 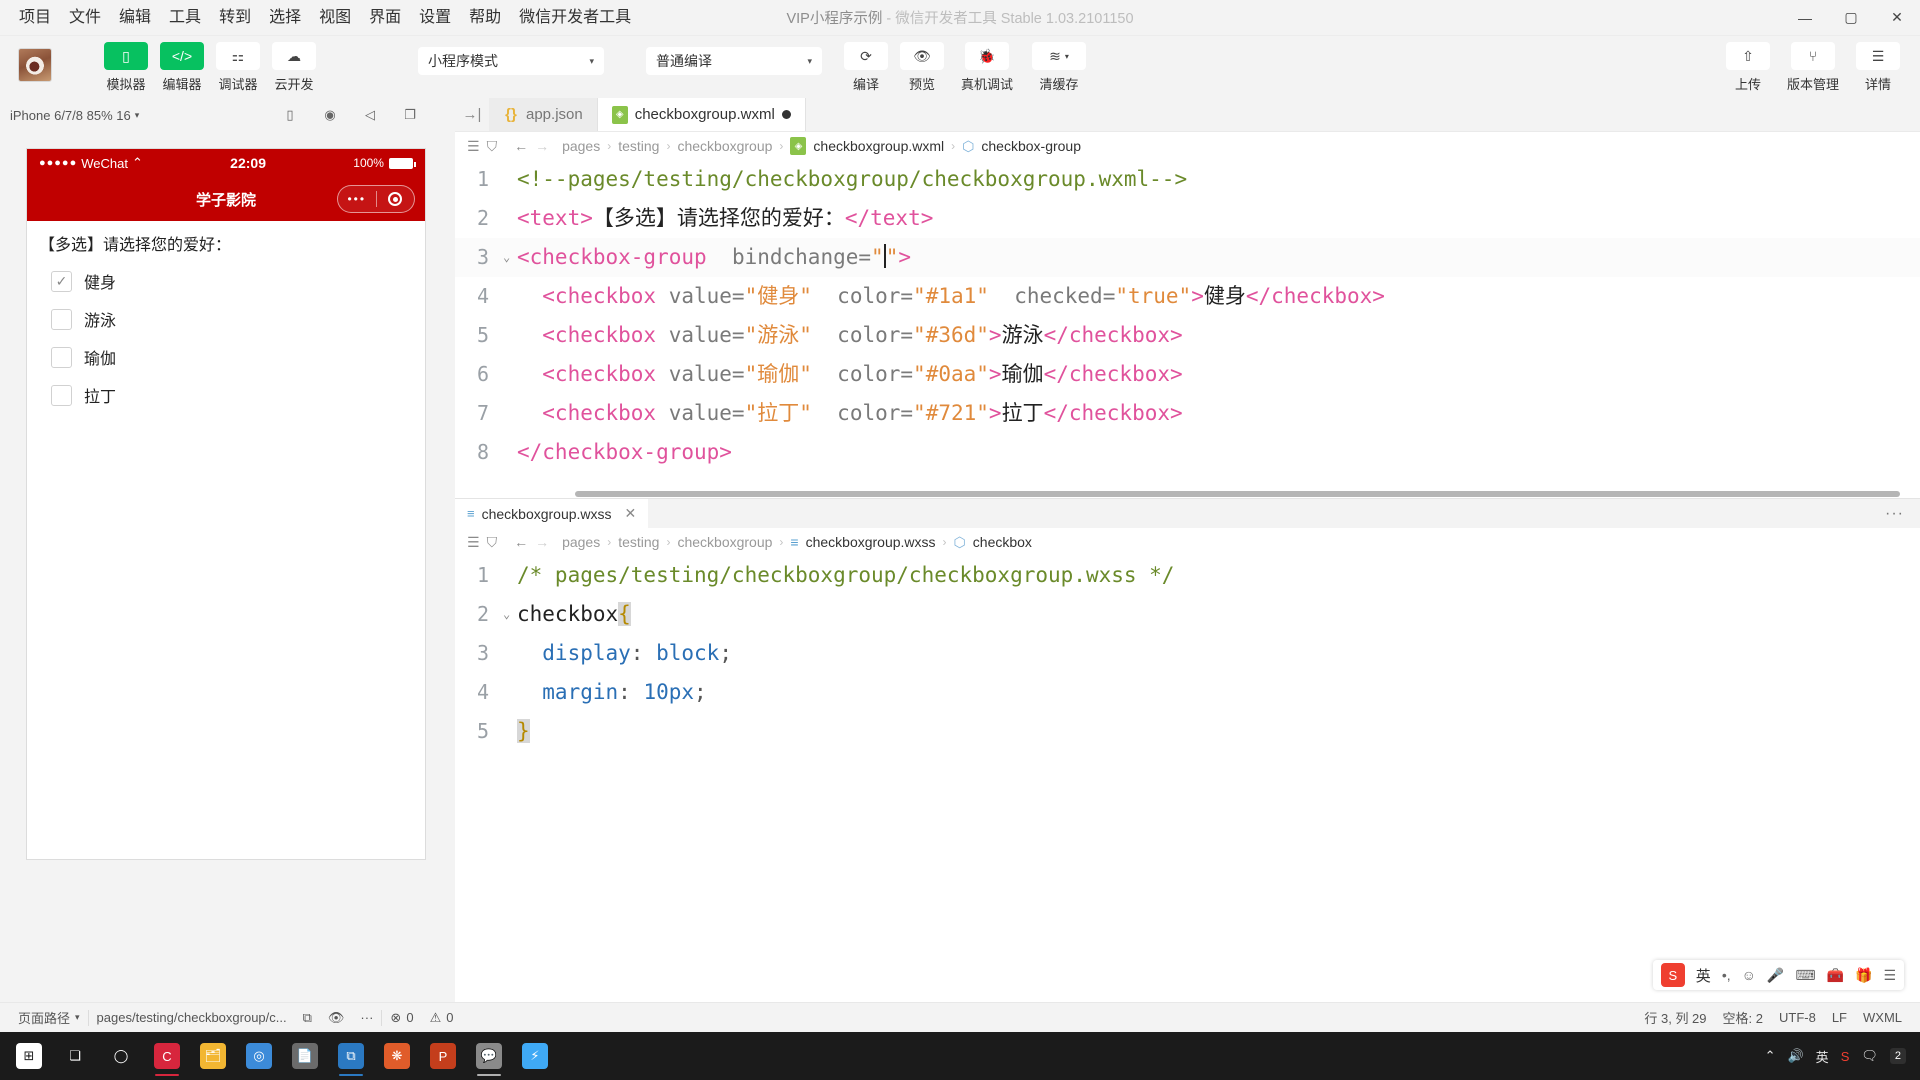 What do you see at coordinates (49, 1017) in the screenshot?
I see `page-path-select: 页面路径 ▾` at bounding box center [49, 1017].